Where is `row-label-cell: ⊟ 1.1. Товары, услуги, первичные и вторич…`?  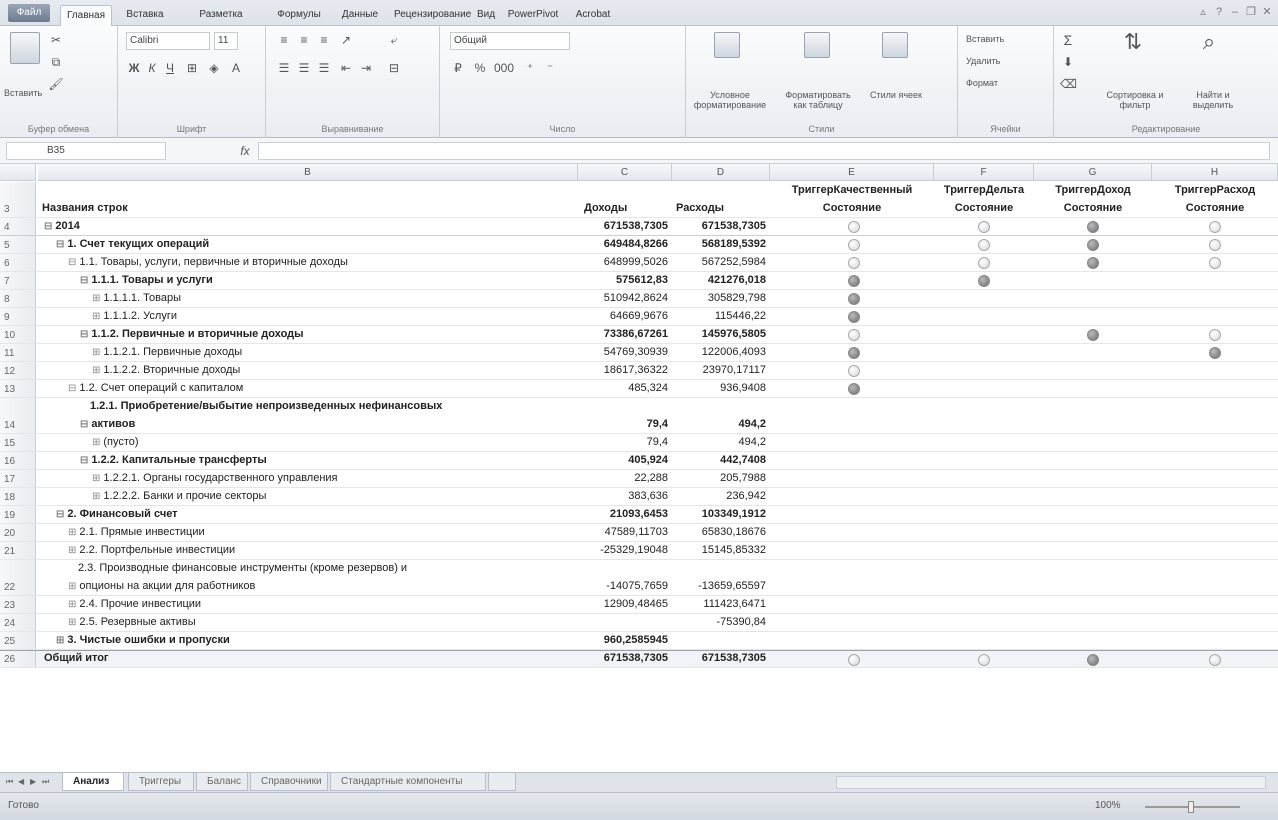 row-label-cell: ⊟ 1.1. Товары, услуги, первичные и вторич… is located at coordinates (308, 262).